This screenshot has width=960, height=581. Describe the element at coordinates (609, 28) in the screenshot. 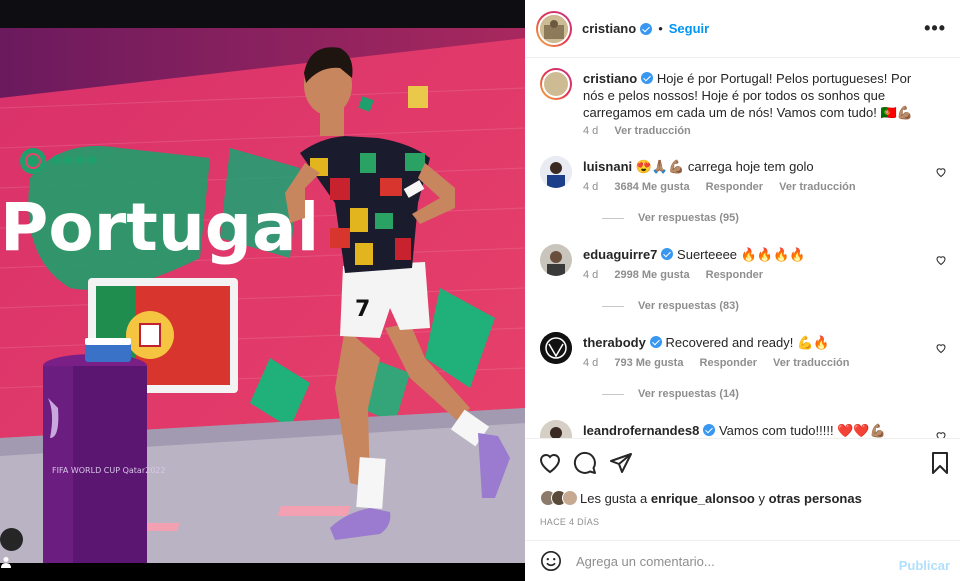

I see `author-username: cristiano` at that location.